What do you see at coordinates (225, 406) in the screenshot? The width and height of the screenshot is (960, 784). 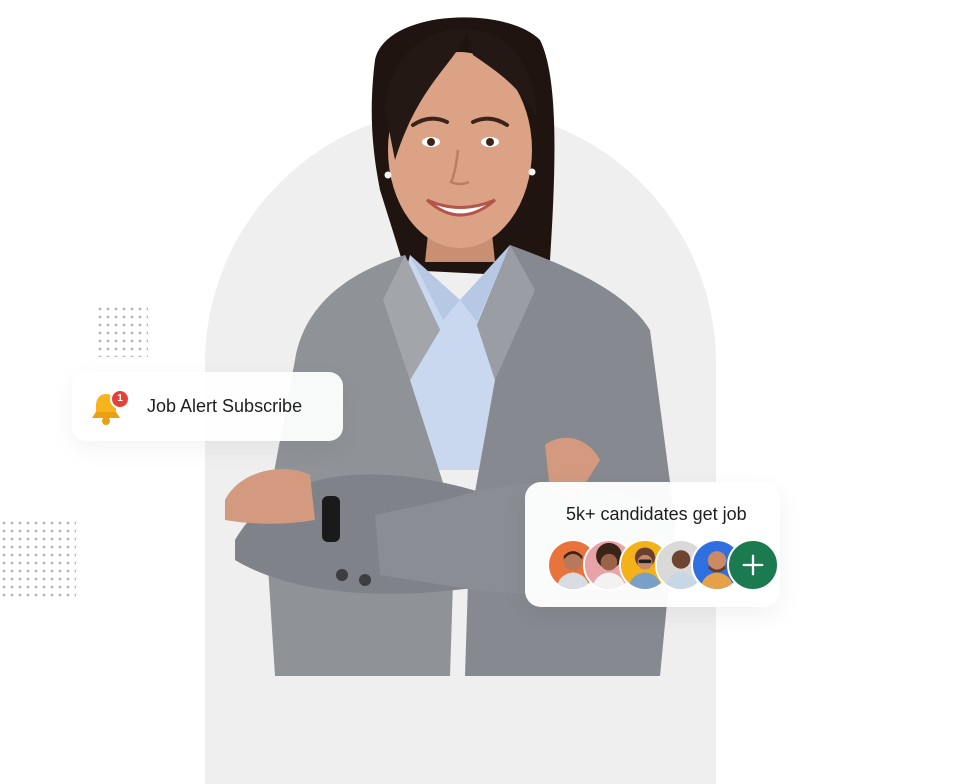 I see `job-alert-label: Job Alert Subscribe` at bounding box center [225, 406].